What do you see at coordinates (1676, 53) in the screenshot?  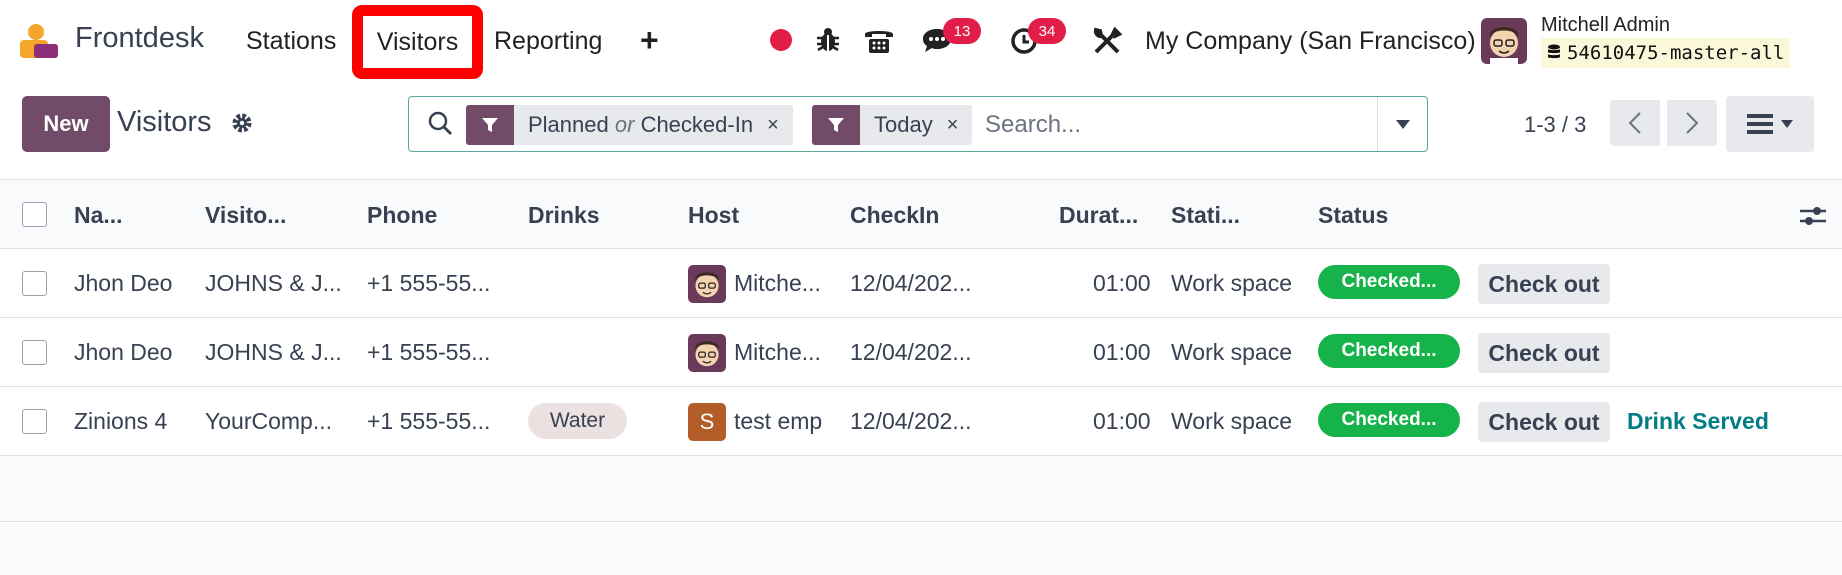 I see `database-name: 54610475-master-all` at bounding box center [1676, 53].